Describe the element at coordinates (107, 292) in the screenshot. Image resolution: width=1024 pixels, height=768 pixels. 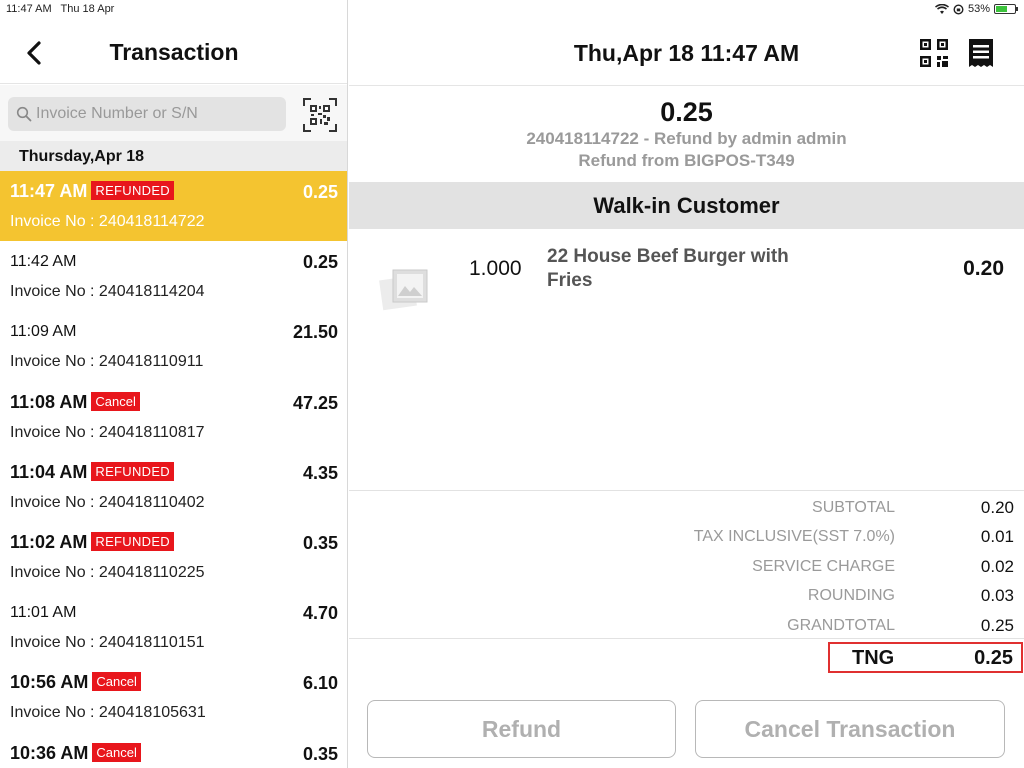
I see `invoice-number: Invoice No : 240418114204` at that location.